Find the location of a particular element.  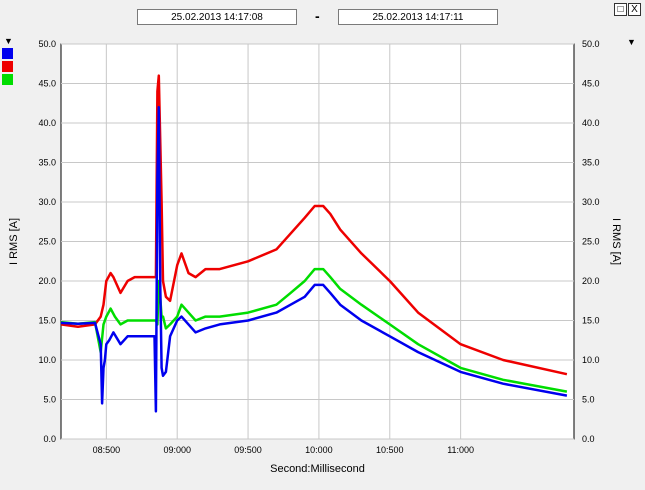

y-tick-label-right: 15.0 is located at coordinates (591, 321).